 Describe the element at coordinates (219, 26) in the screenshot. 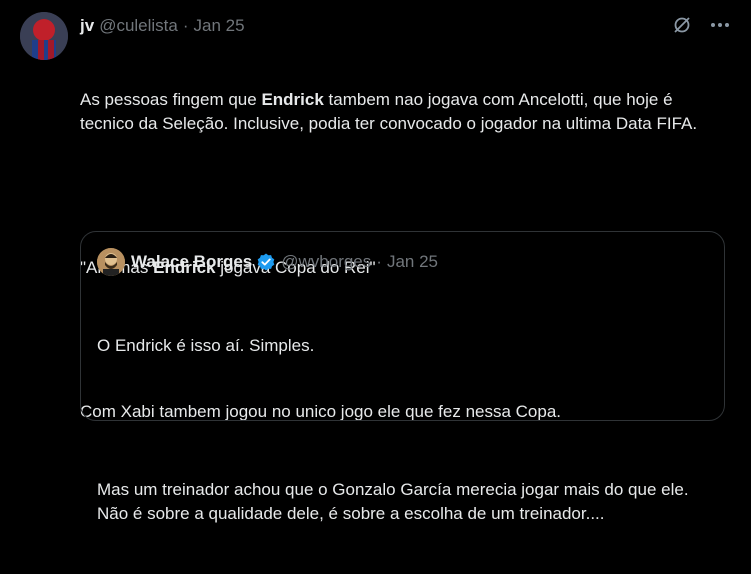

I see `timestamp: Jan 25` at that location.